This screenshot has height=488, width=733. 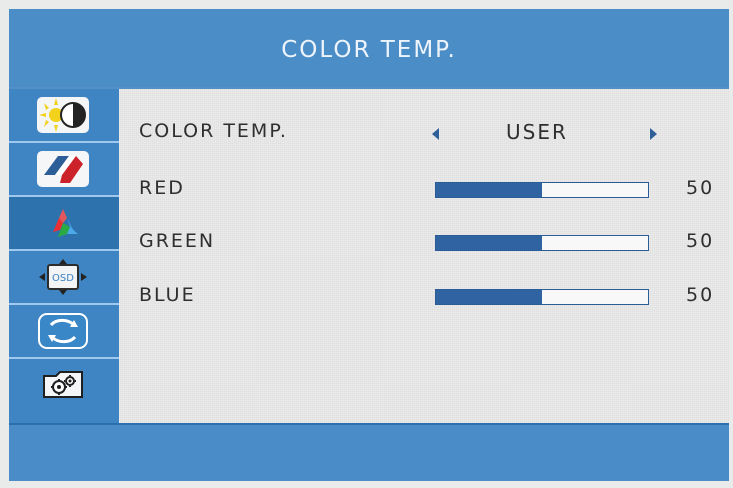 I want to click on svg-text: OSD, so click(x=63, y=278).